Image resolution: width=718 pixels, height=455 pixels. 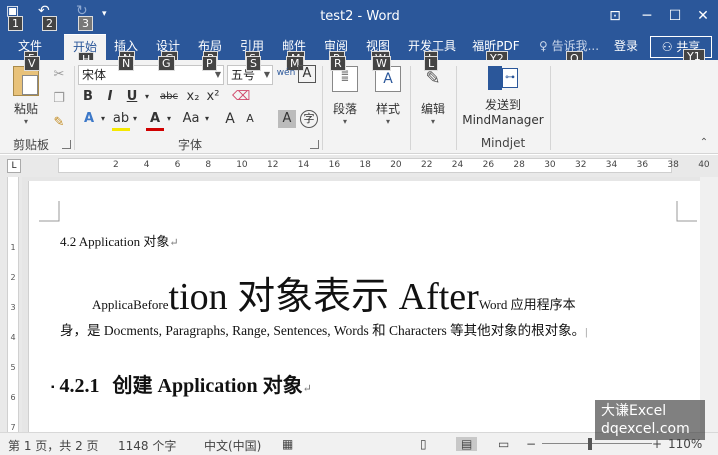 What do you see at coordinates (387, 109) in the screenshot?
I see `styles-label: 样式` at bounding box center [387, 109].